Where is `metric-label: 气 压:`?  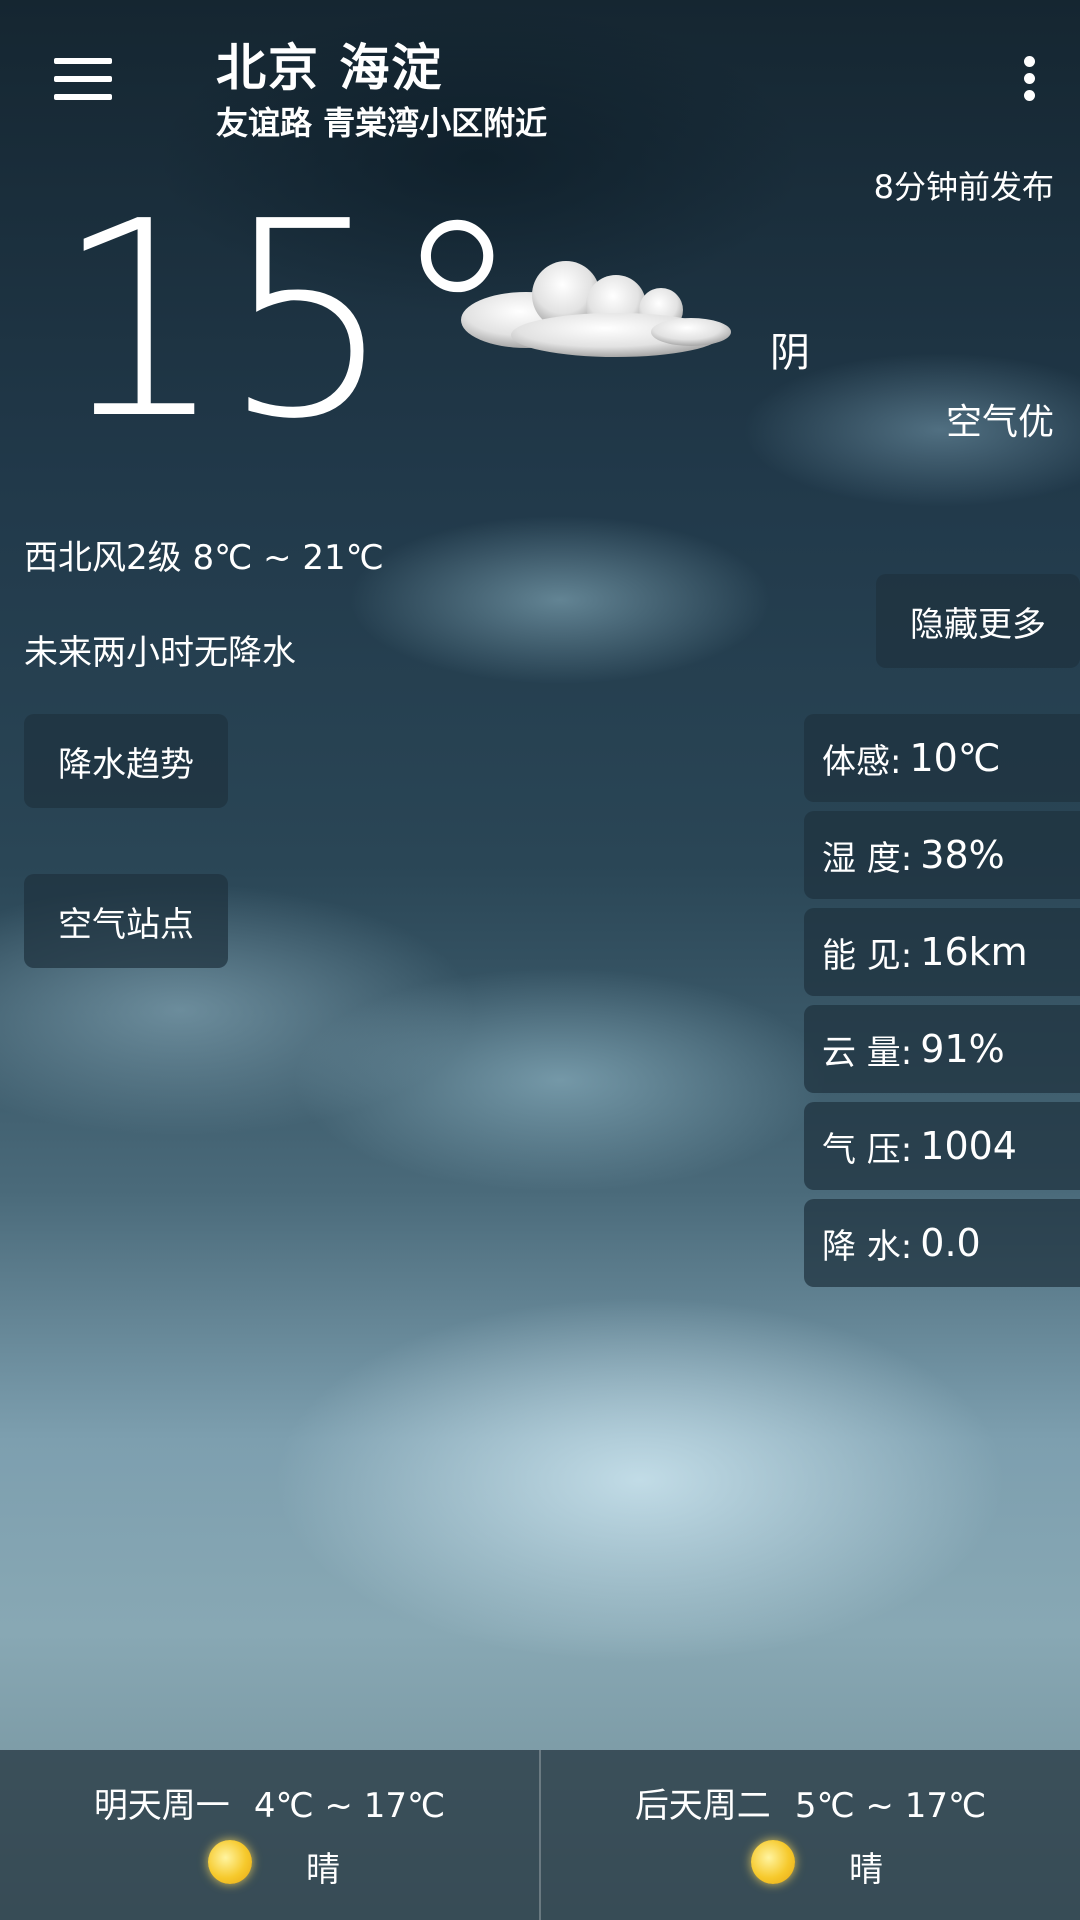 metric-label: 气 压: is located at coordinates (867, 1149).